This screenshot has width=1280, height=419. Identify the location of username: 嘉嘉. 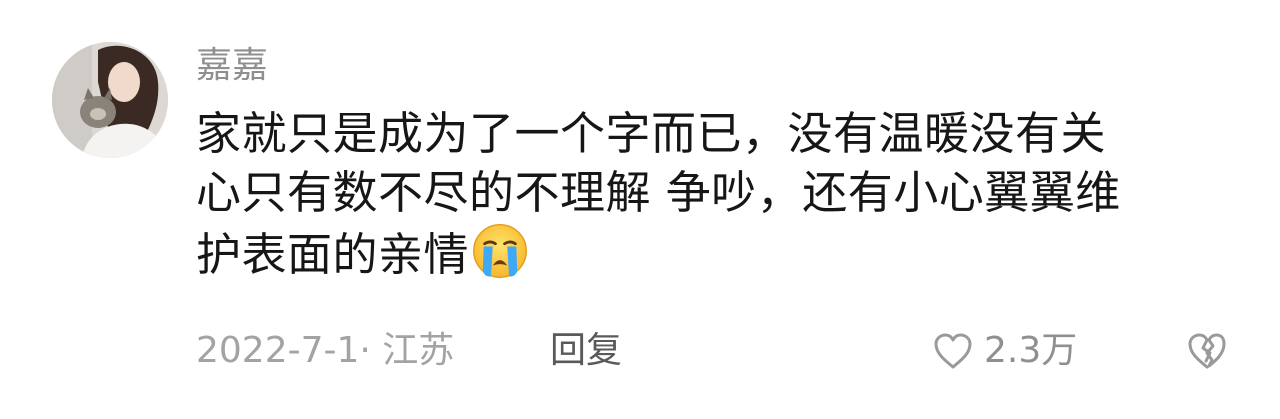
(232, 66).